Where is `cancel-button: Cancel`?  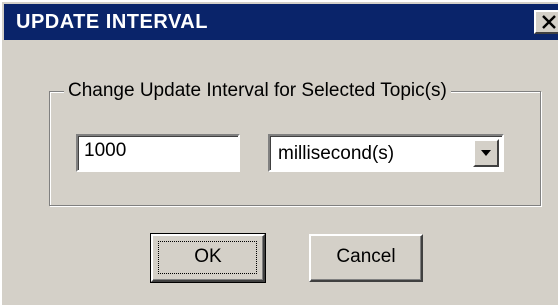
cancel-button: Cancel is located at coordinates (366, 258).